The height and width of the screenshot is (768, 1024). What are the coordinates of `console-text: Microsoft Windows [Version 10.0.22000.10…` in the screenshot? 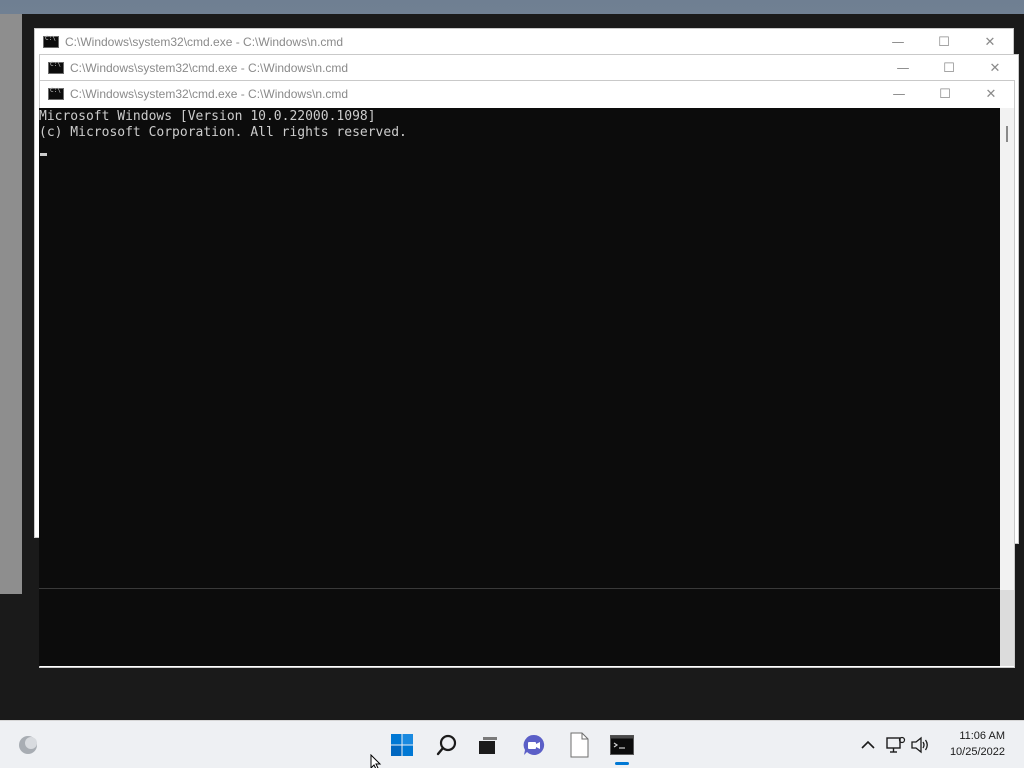 It's located at (223, 125).